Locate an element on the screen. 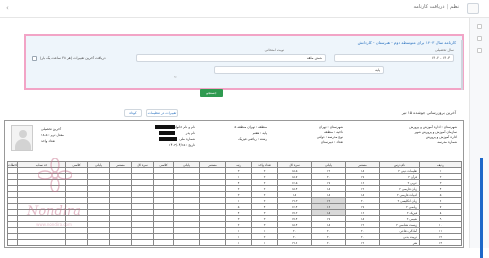  chevron-left-icon: ‹ is located at coordinates (10, 8).